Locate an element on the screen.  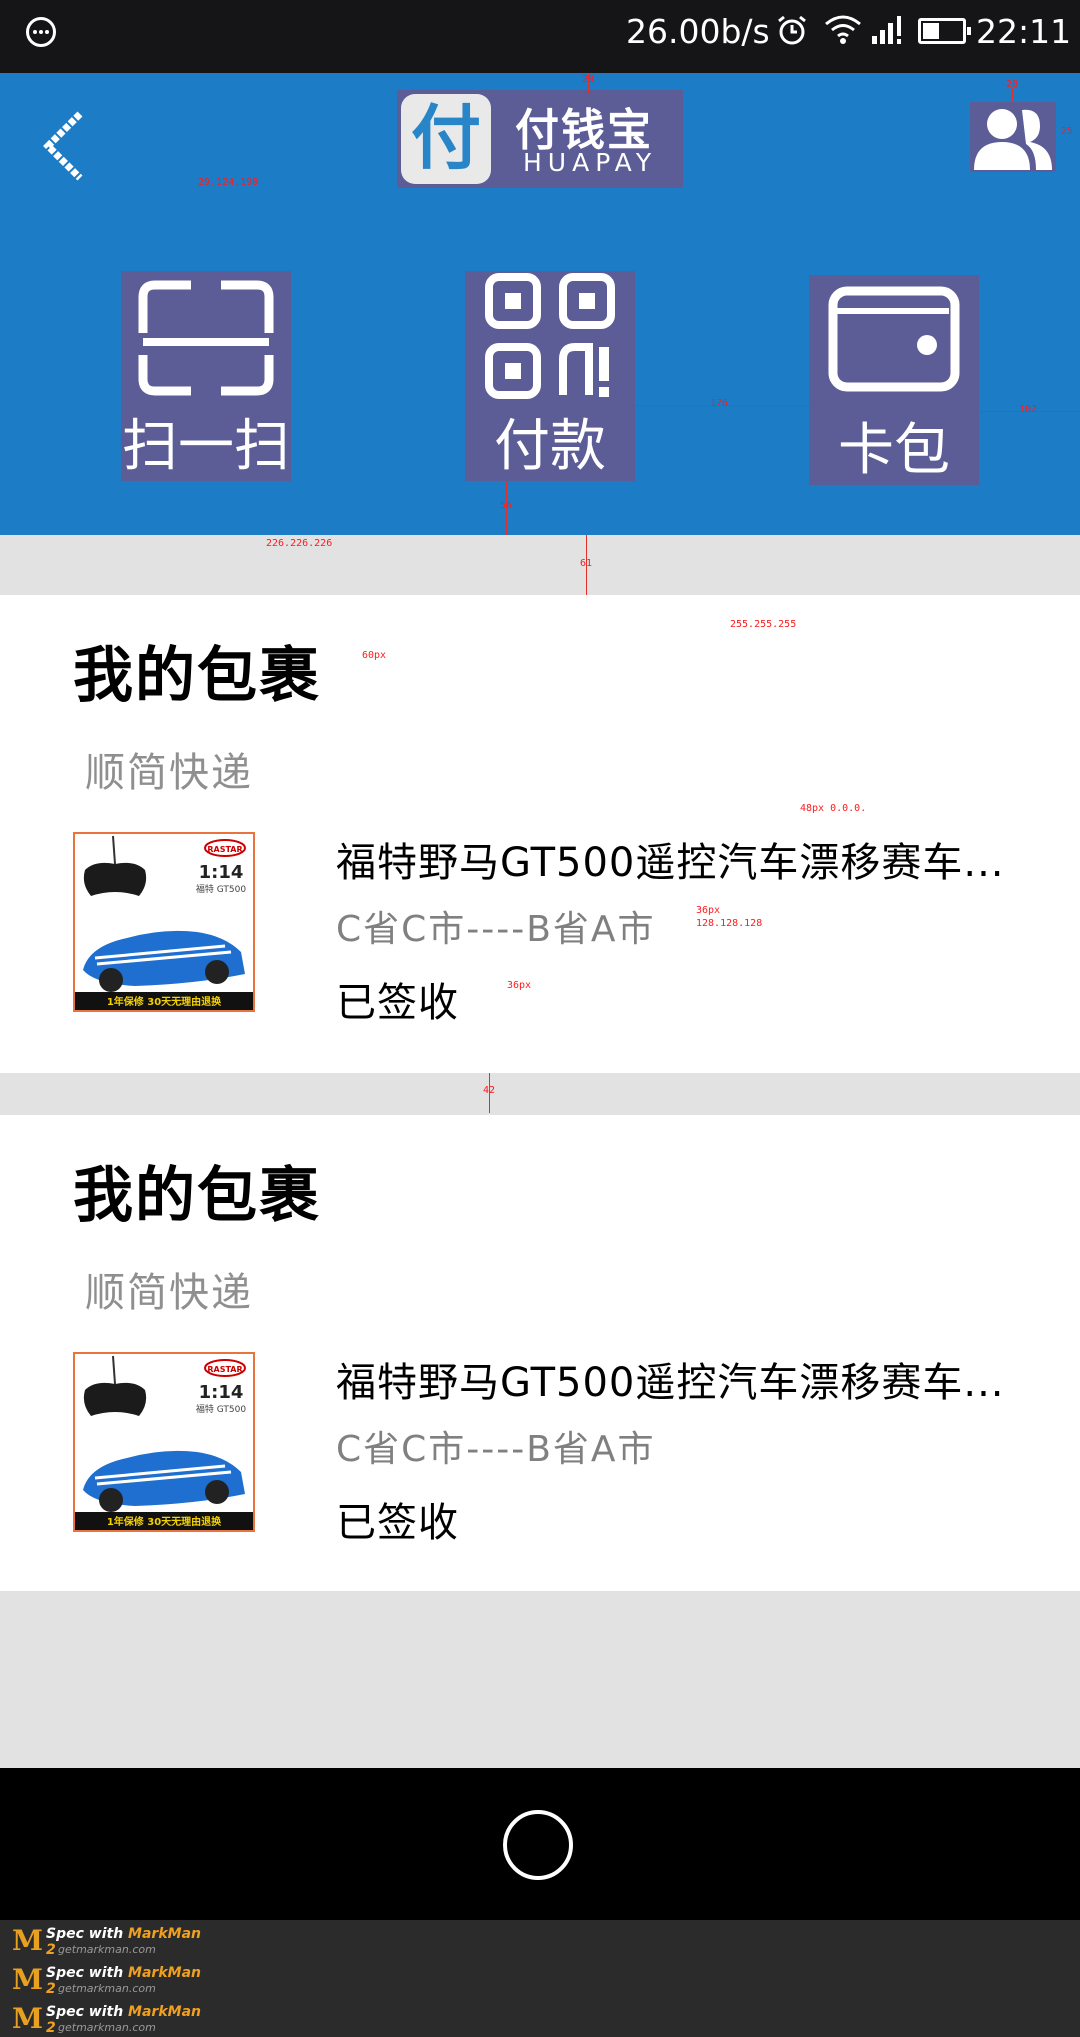
net-speed: 26.00b/s is located at coordinates (698, 31).